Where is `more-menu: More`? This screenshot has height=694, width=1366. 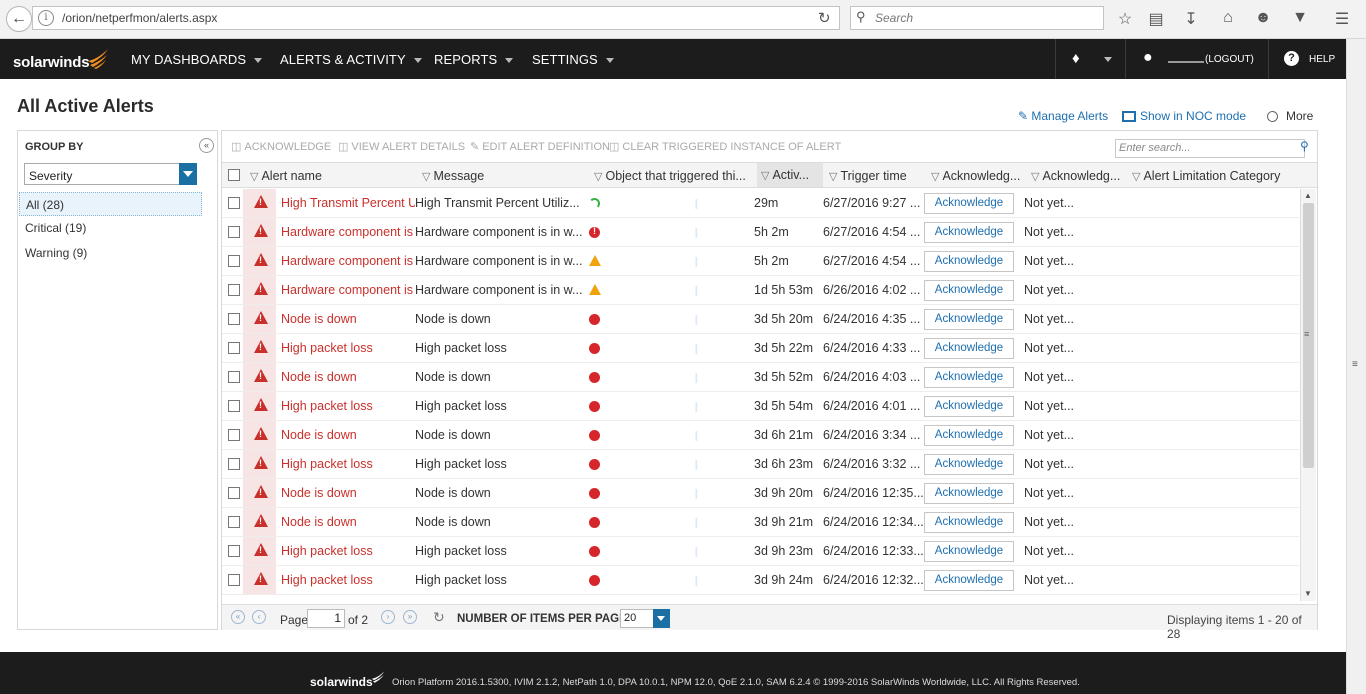 more-menu: More is located at coordinates (1290, 116).